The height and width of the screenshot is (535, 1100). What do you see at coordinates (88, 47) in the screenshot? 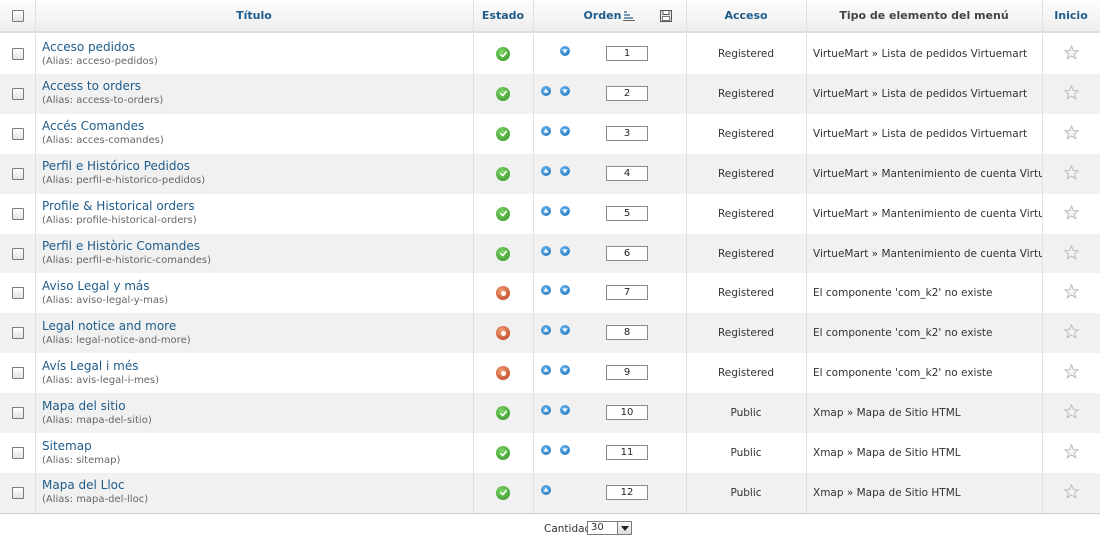
I see `item-title-link: Acceso pedidos` at bounding box center [88, 47].